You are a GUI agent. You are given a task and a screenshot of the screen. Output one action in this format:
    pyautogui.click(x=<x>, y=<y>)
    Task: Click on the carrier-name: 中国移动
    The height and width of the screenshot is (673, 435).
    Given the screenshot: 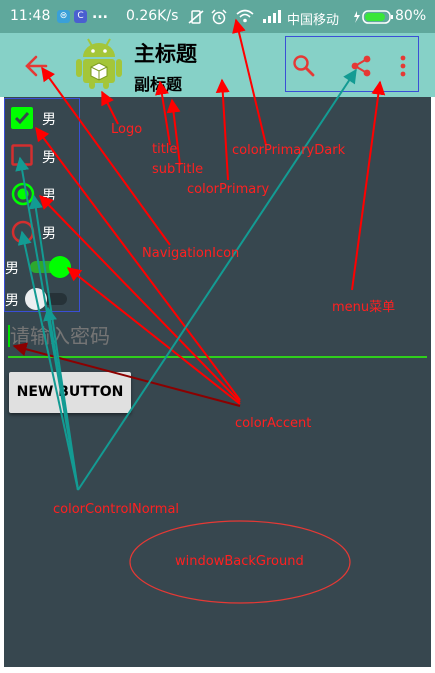 What is the action you would take?
    pyautogui.click(x=313, y=20)
    